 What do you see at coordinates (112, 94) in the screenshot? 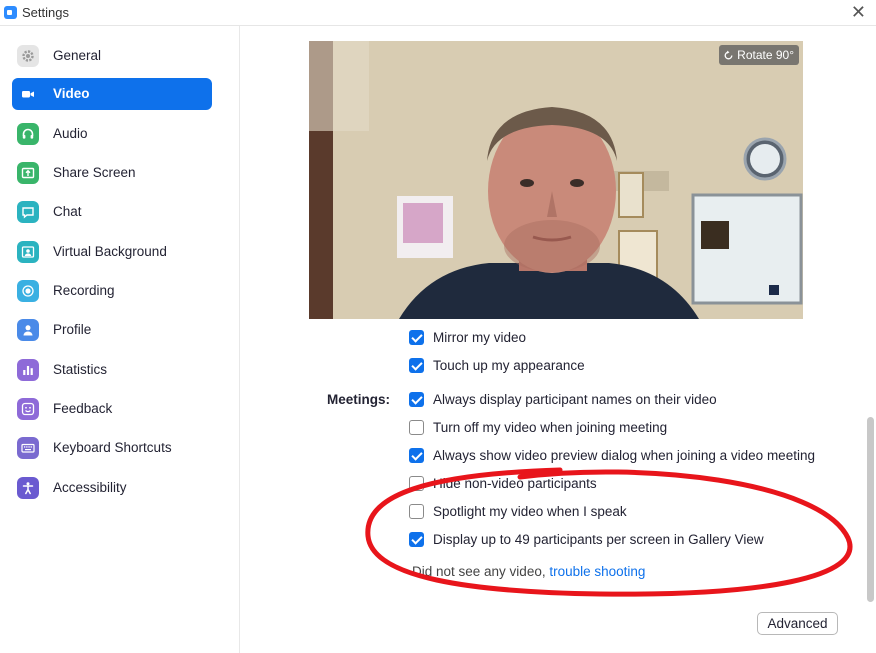
I see `sidebar-item-video: Video` at bounding box center [112, 94].